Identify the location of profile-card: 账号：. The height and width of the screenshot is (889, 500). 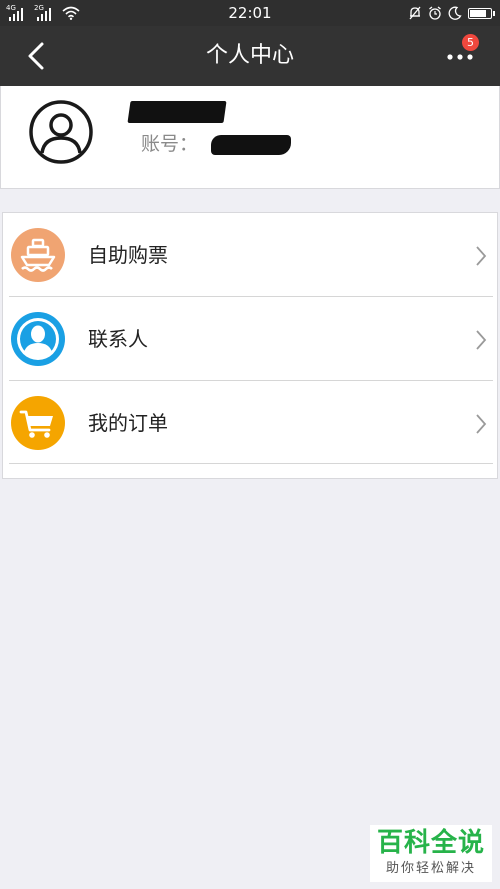
(250, 137).